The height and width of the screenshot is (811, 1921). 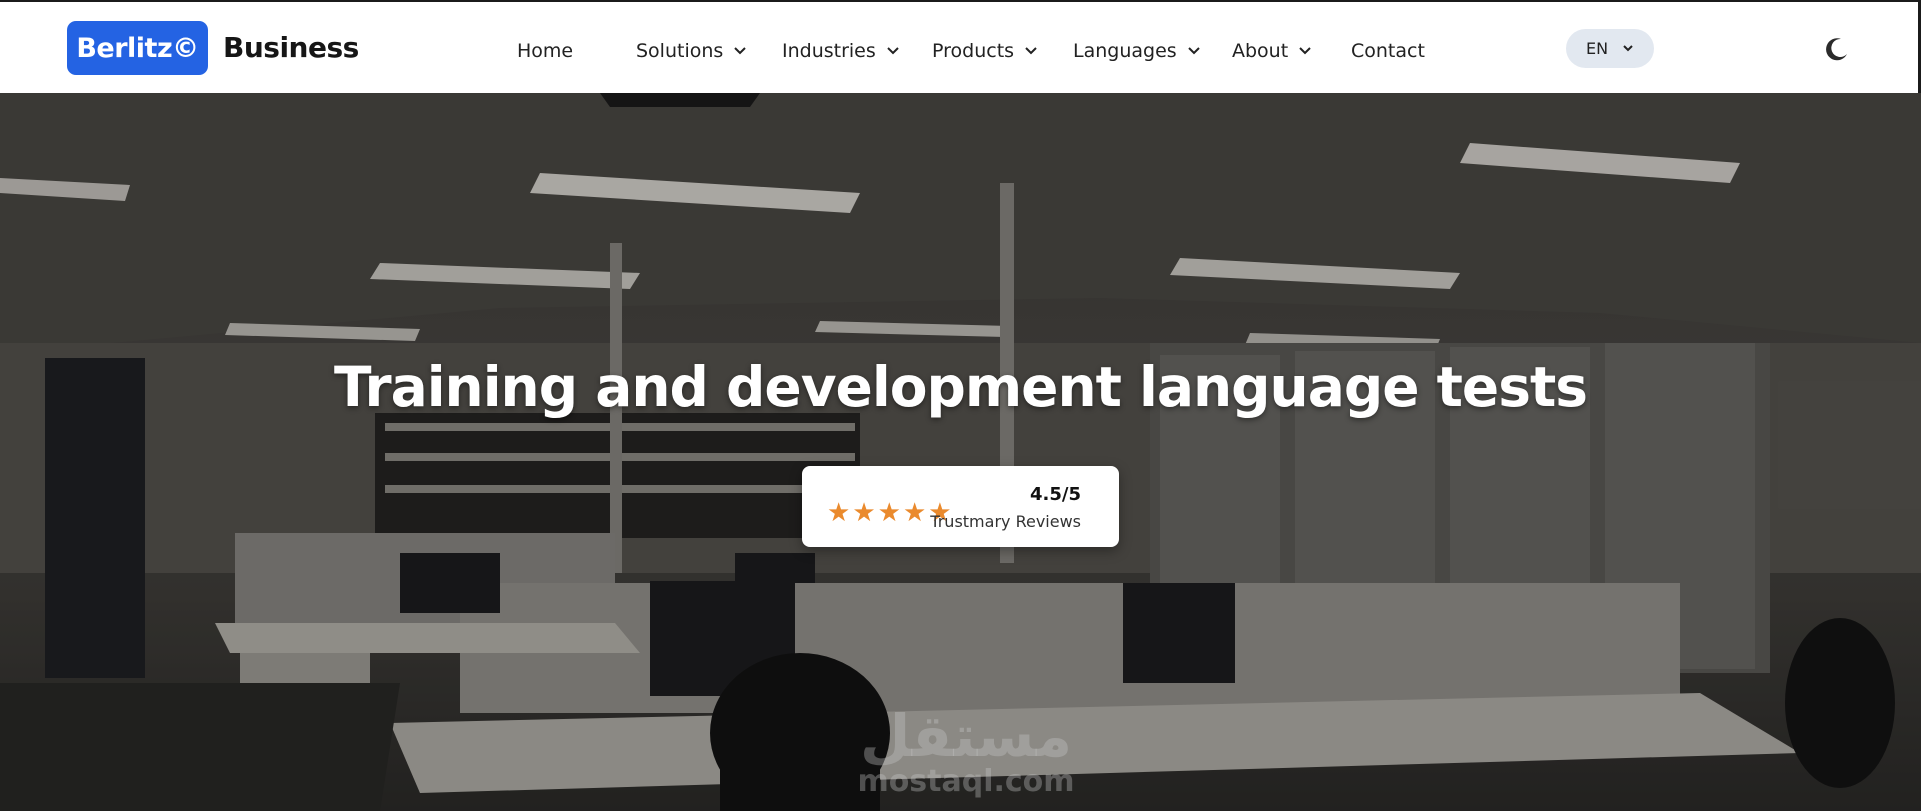 What do you see at coordinates (960, 387) in the screenshot?
I see `hero-title: Training and development language tests` at bounding box center [960, 387].